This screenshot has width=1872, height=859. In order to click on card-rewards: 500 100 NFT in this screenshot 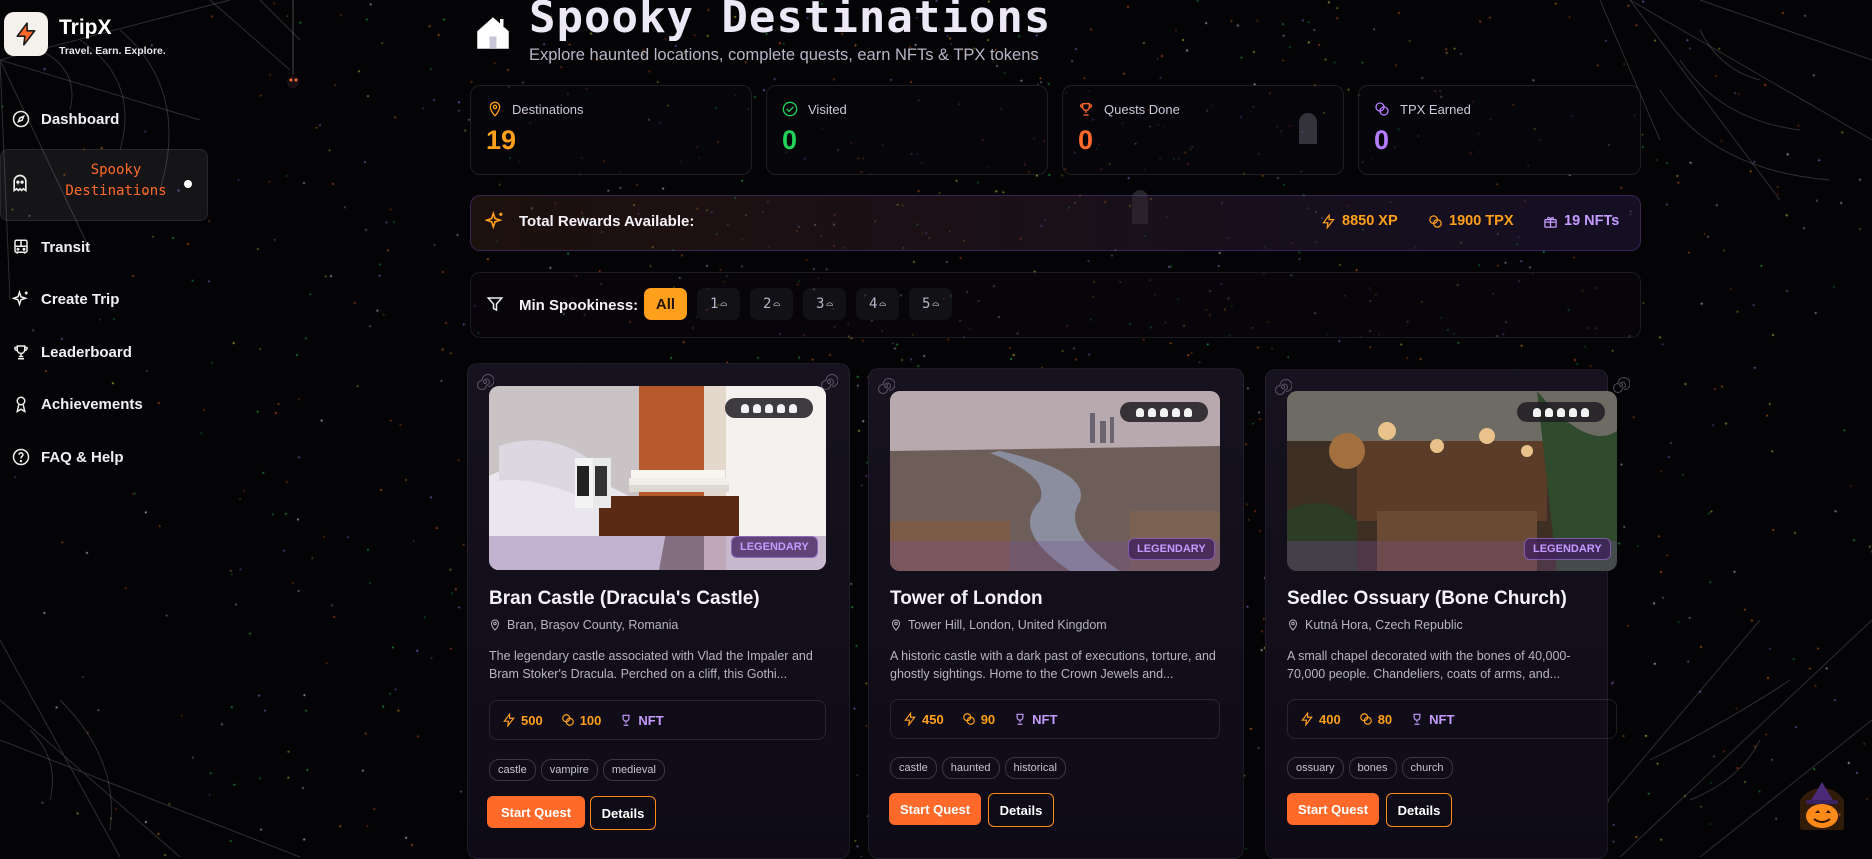, I will do `click(657, 720)`.